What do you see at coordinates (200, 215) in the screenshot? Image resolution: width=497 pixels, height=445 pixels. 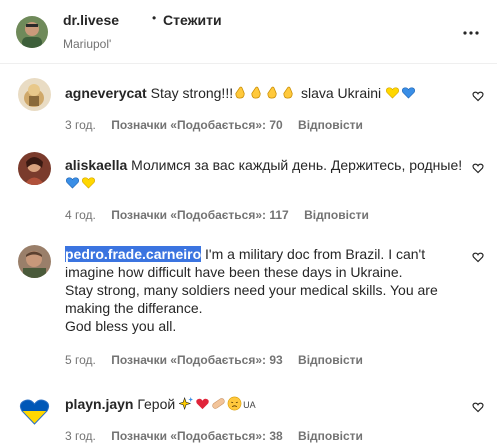 I see `likes-count: Позначки «Подобається»: 117` at bounding box center [200, 215].